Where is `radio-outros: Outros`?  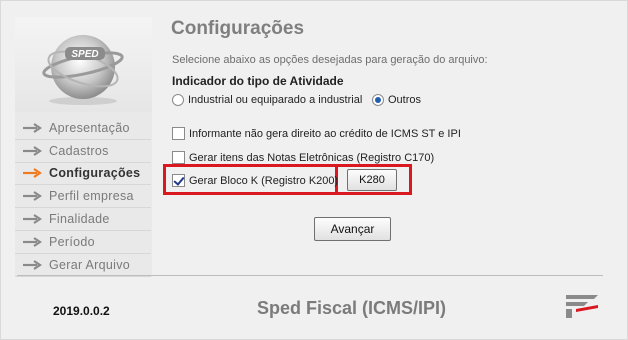 radio-outros: Outros is located at coordinates (396, 100).